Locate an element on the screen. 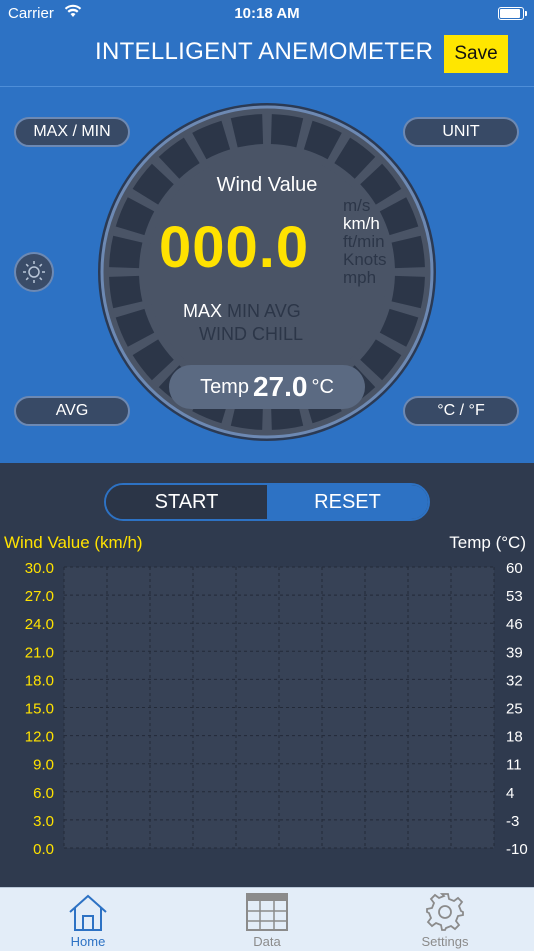 This screenshot has height=951, width=534. y-left-tick-label: 12.0 is located at coordinates (39, 737).